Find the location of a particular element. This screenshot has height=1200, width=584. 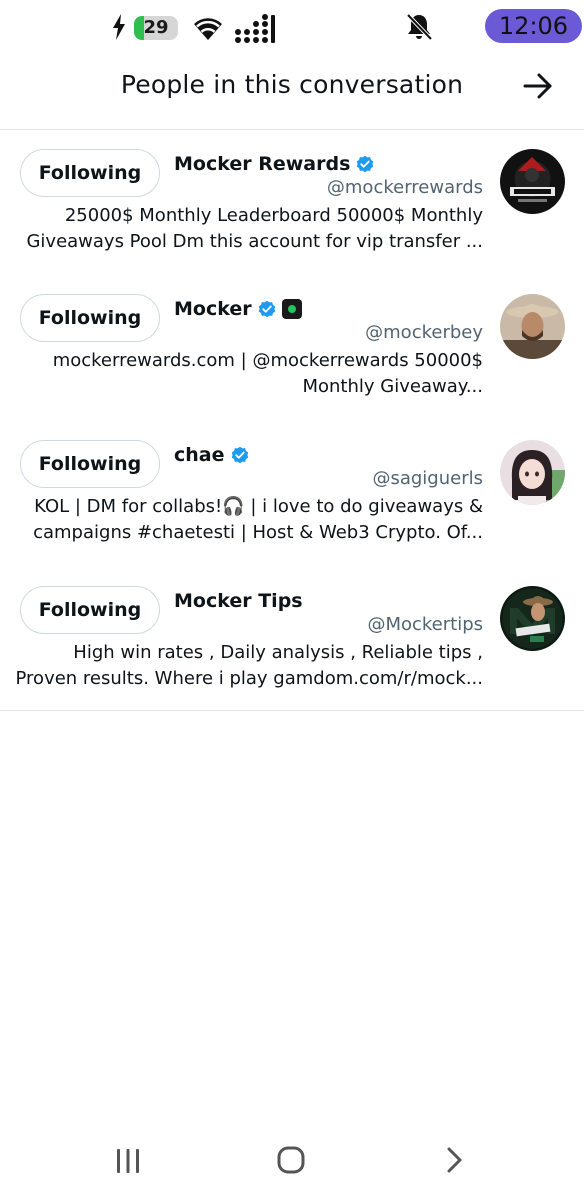

name-row: chae is located at coordinates (211, 455).